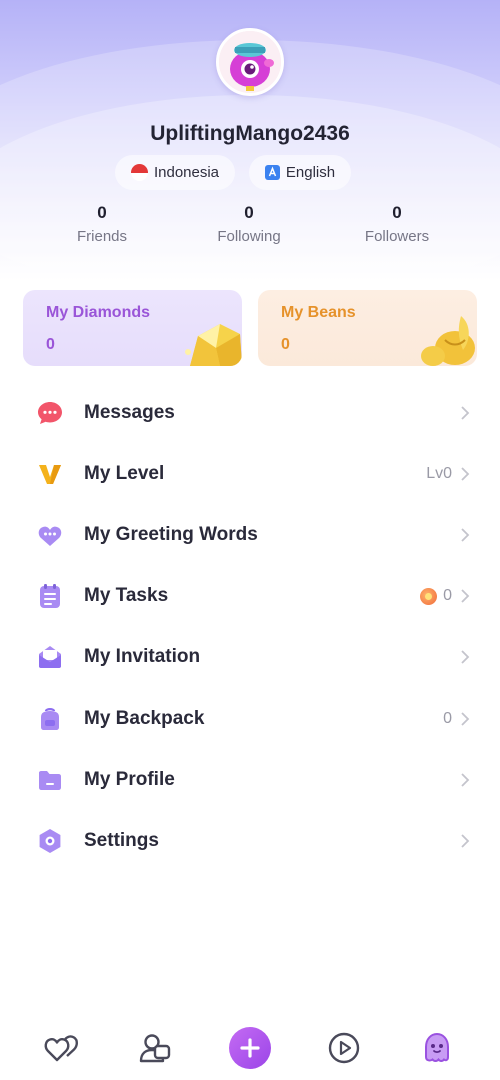 This screenshot has height=1080, width=500. I want to click on menu-item-label: My Level, so click(124, 473).